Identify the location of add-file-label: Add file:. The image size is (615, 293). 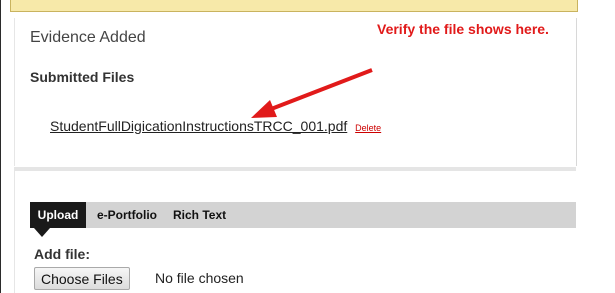
(62, 254).